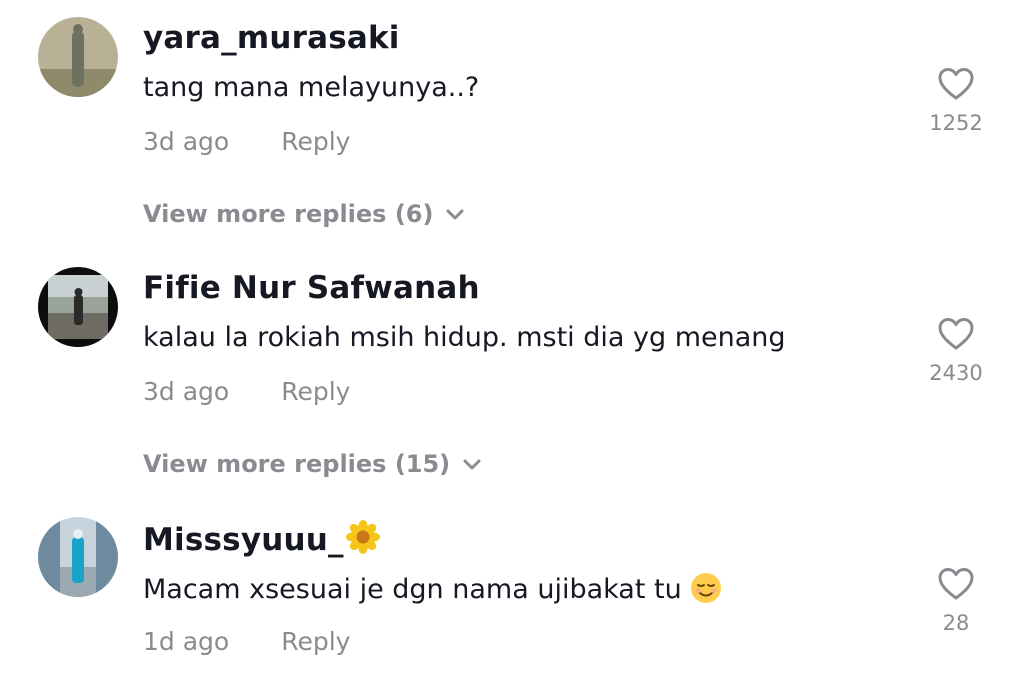 This screenshot has height=678, width=1020. Describe the element at coordinates (243, 540) in the screenshot. I see `username-text: Misssyuuu_` at that location.